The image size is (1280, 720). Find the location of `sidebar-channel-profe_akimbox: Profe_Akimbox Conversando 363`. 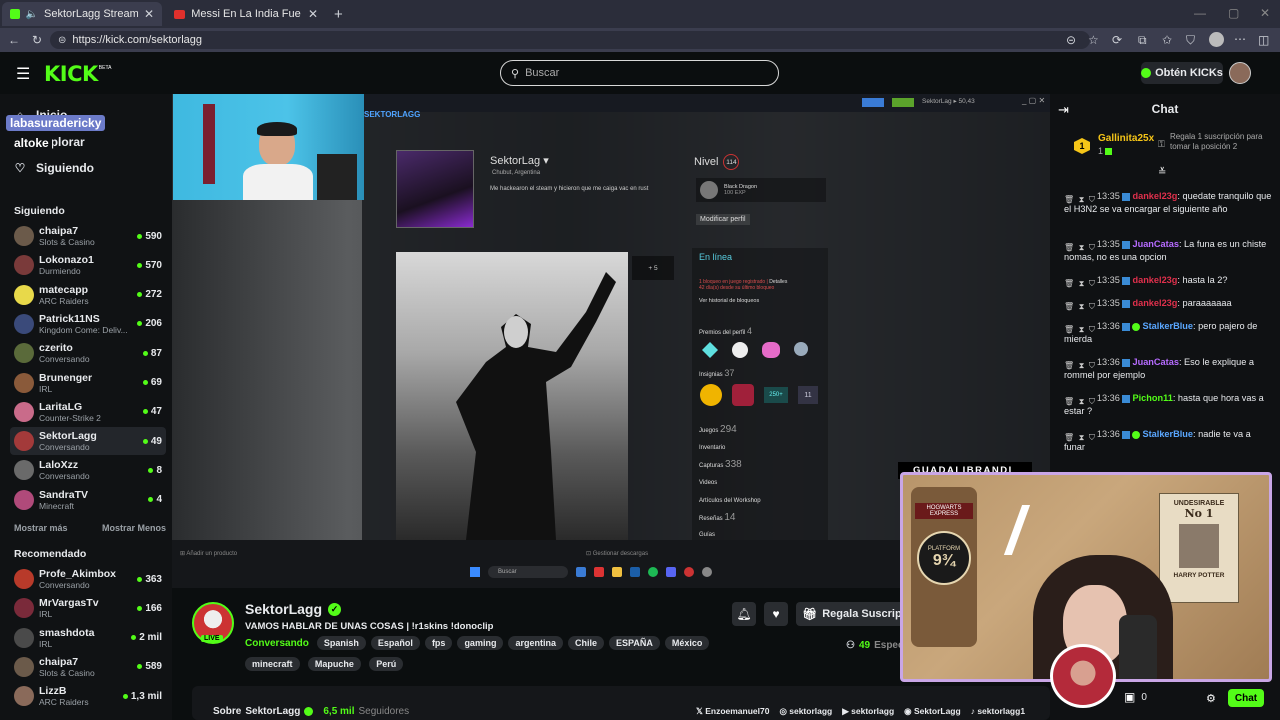

sidebar-channel-profe_akimbox: Profe_Akimbox Conversando 363 is located at coordinates (88, 579).